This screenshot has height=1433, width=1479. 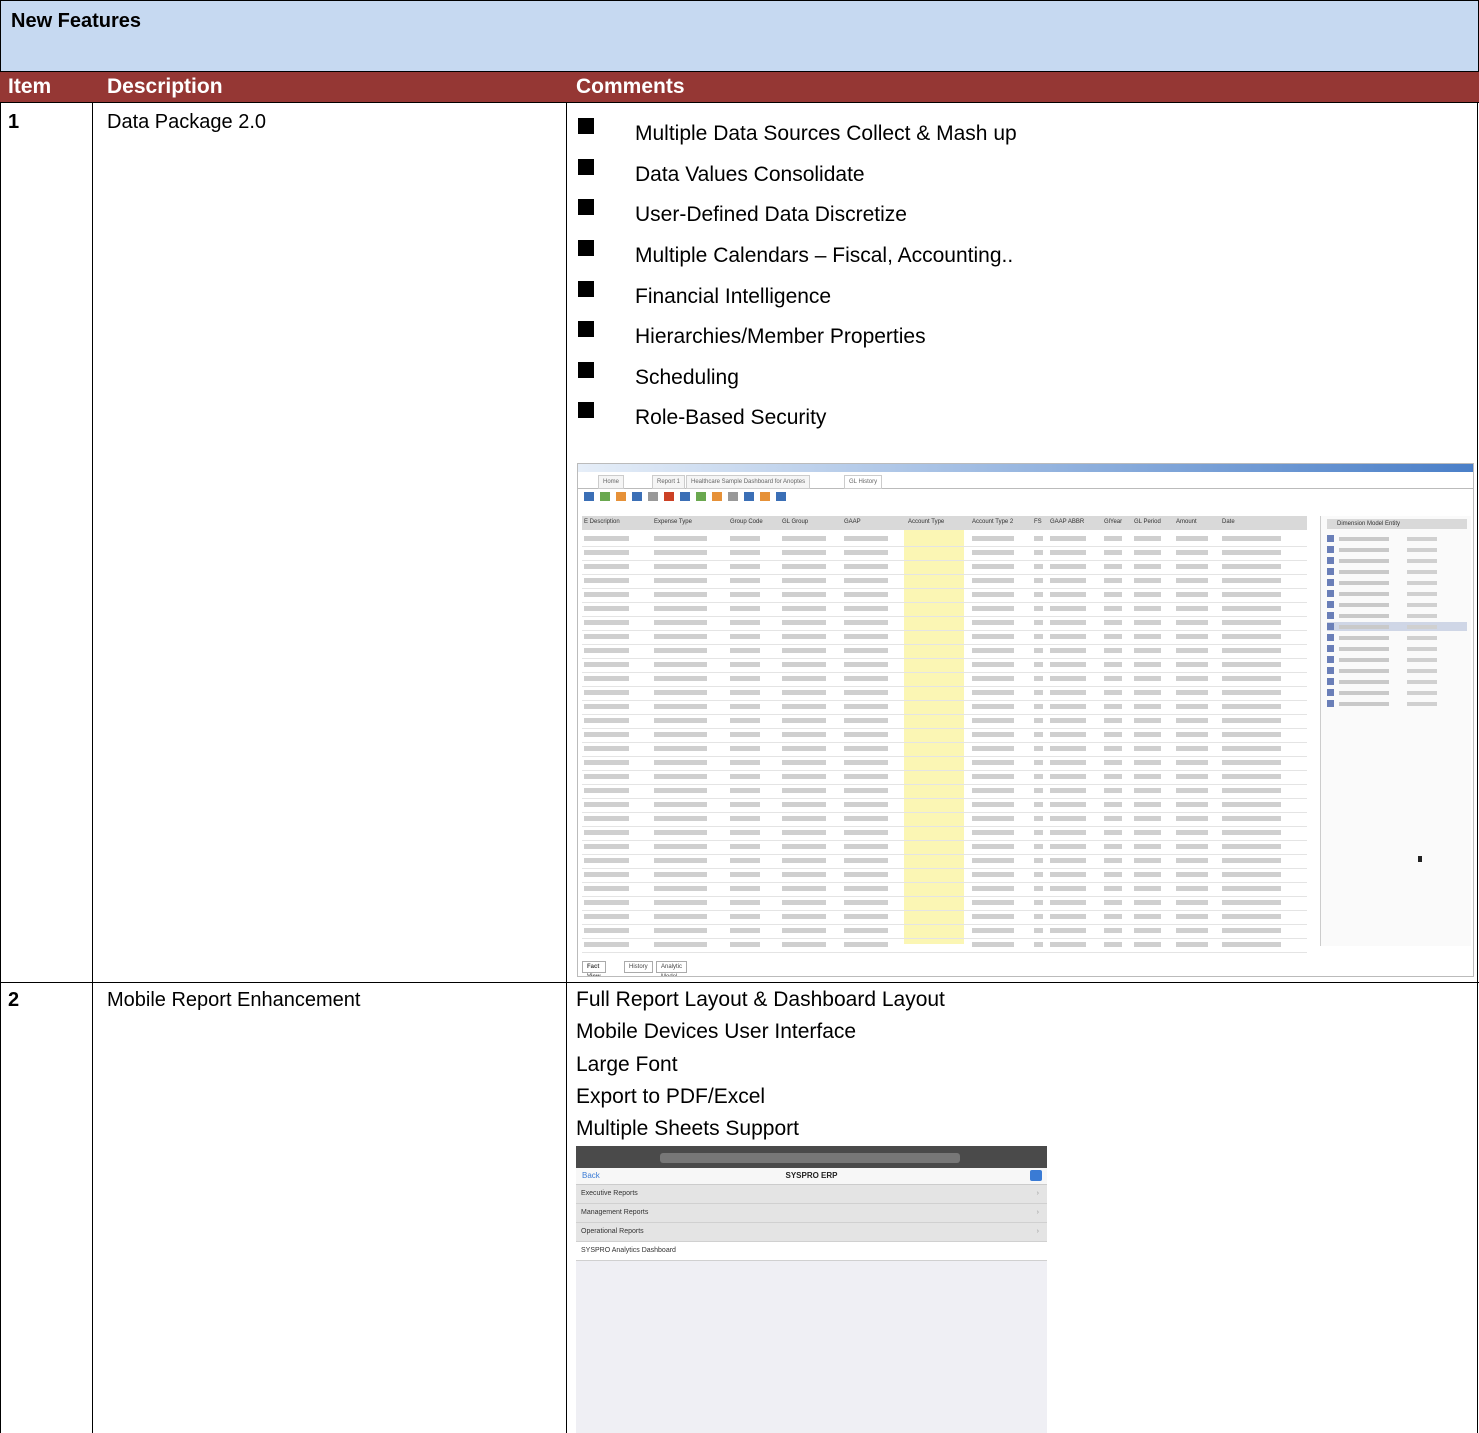 What do you see at coordinates (926, 522) in the screenshot?
I see `grid-column-header: Account Type` at bounding box center [926, 522].